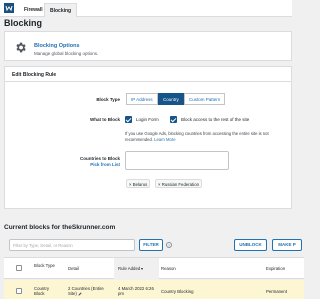 The image size is (320, 299). I want to click on tab-blocking: Blocking, so click(61, 10).